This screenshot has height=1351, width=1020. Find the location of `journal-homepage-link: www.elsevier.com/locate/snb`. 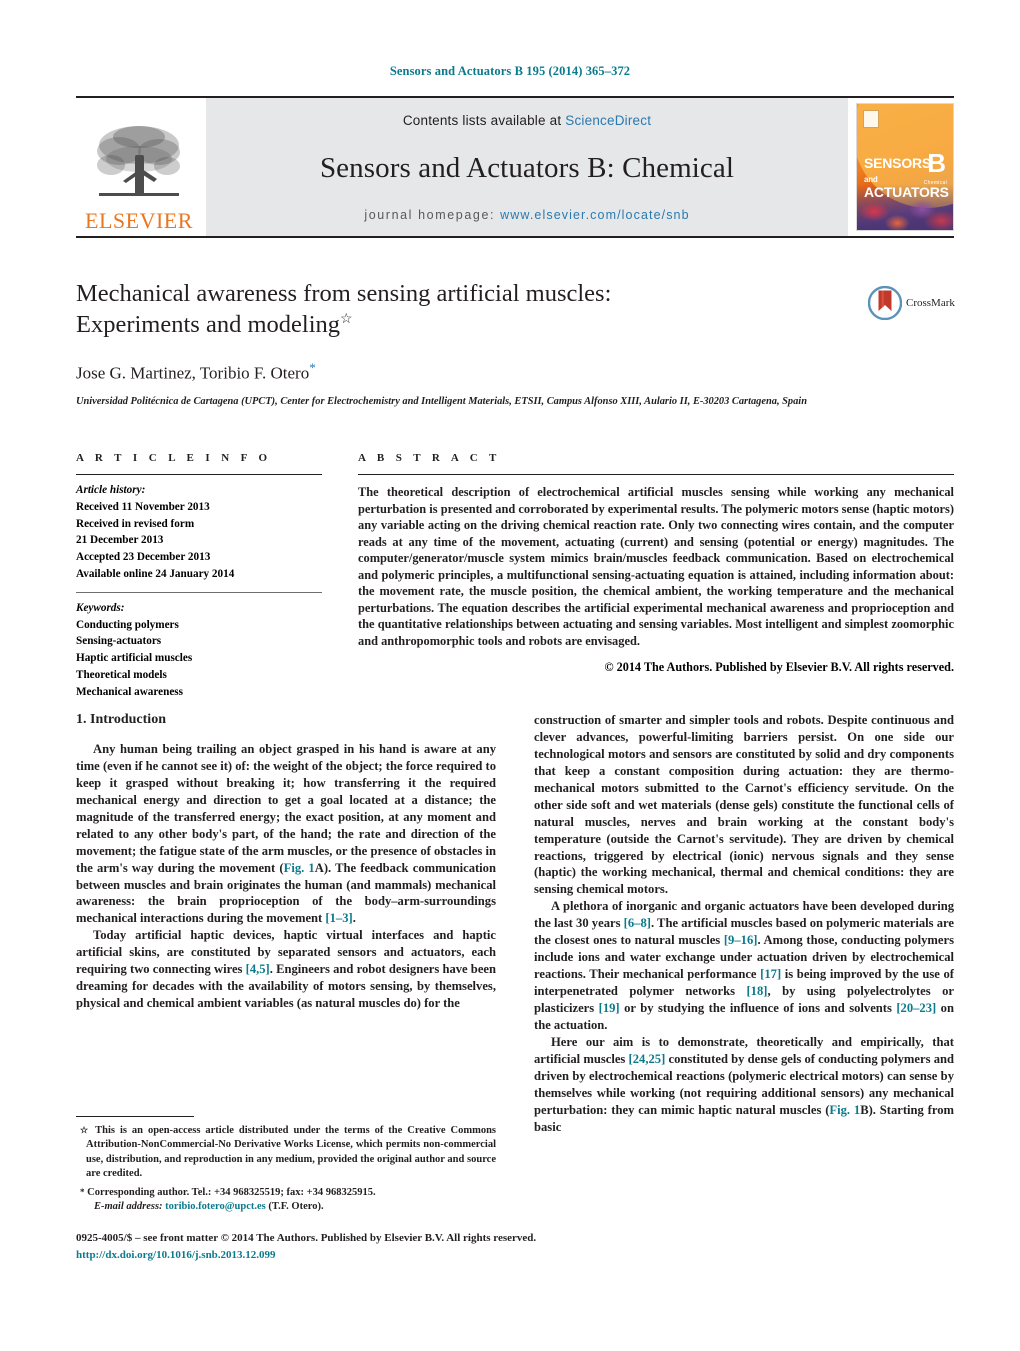

journal-homepage-link: www.elsevier.com/locate/snb is located at coordinates (595, 215).